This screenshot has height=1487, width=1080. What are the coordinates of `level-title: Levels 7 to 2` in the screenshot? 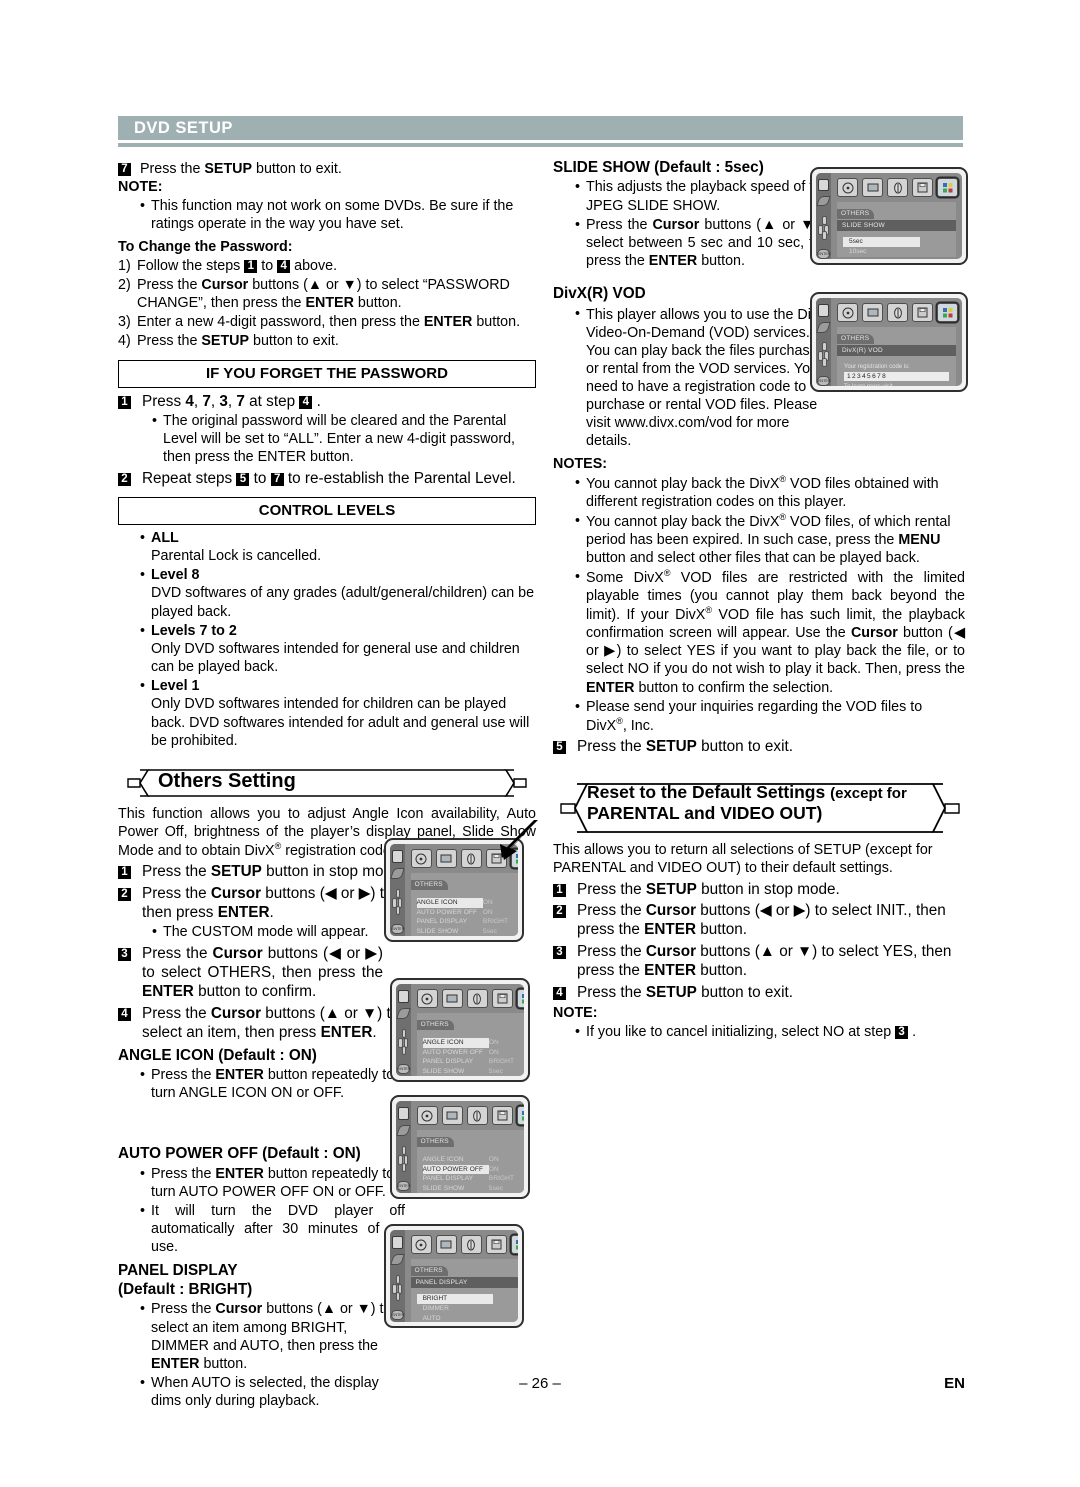 It's located at (194, 630).